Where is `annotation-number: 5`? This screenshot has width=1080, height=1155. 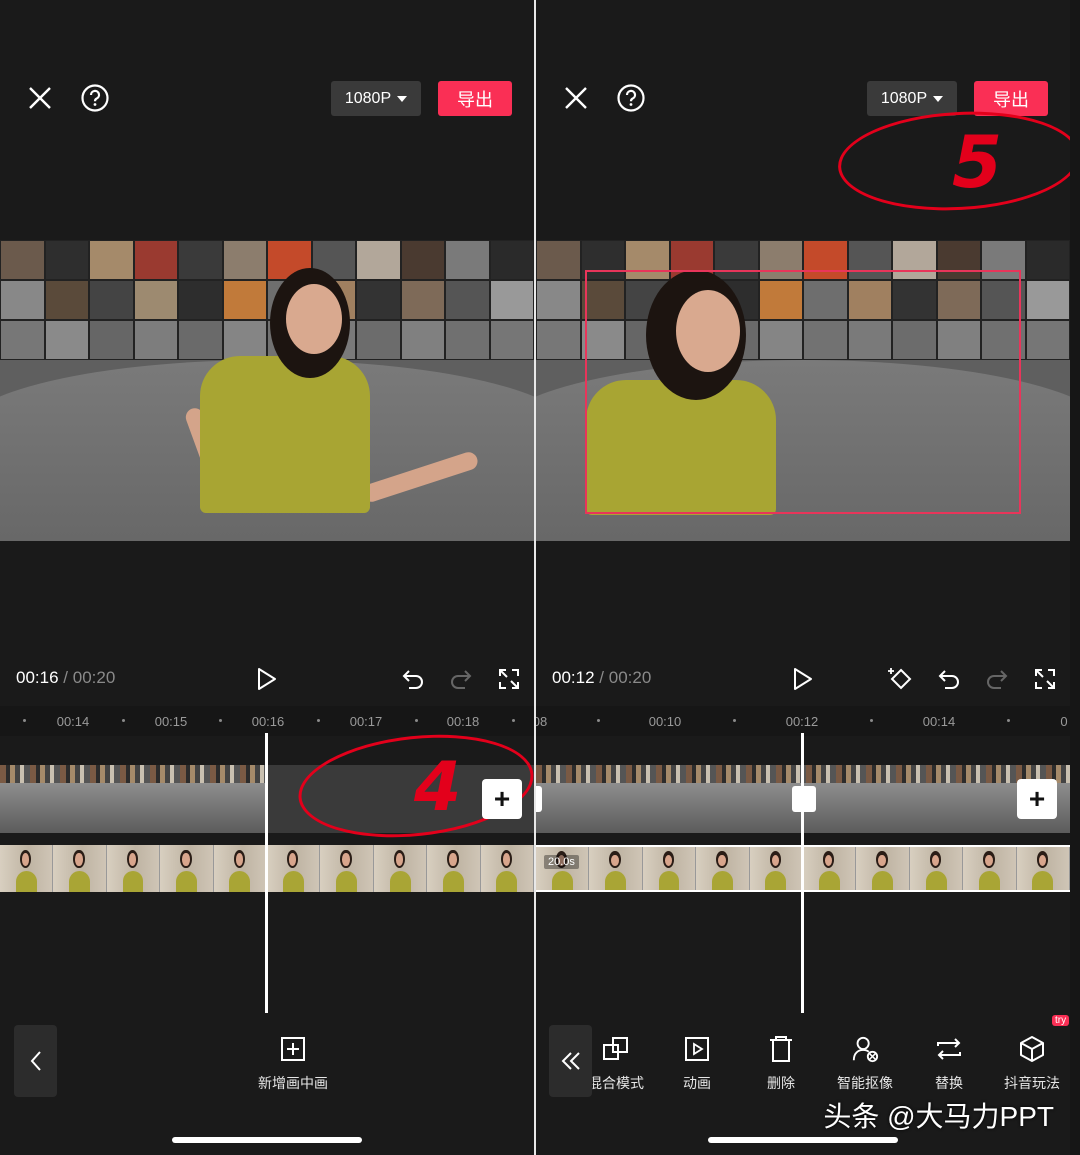
annotation-number: 5 is located at coordinates (977, 162).